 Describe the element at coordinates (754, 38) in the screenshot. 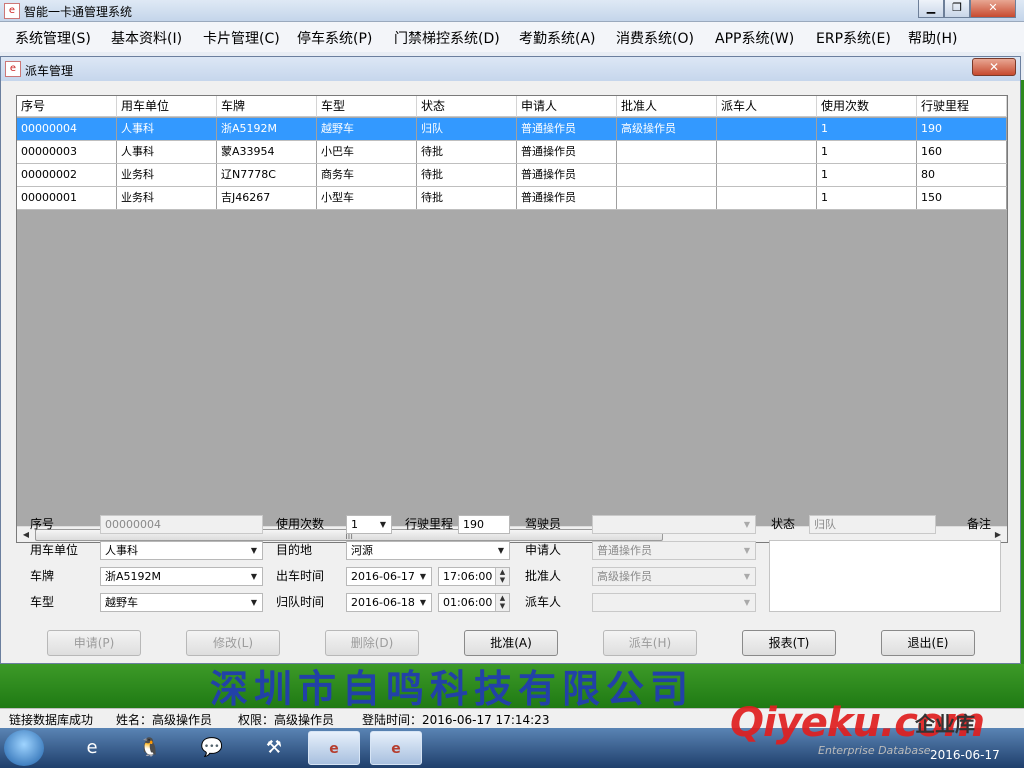

I see `menu-app: APP系统(W)` at that location.